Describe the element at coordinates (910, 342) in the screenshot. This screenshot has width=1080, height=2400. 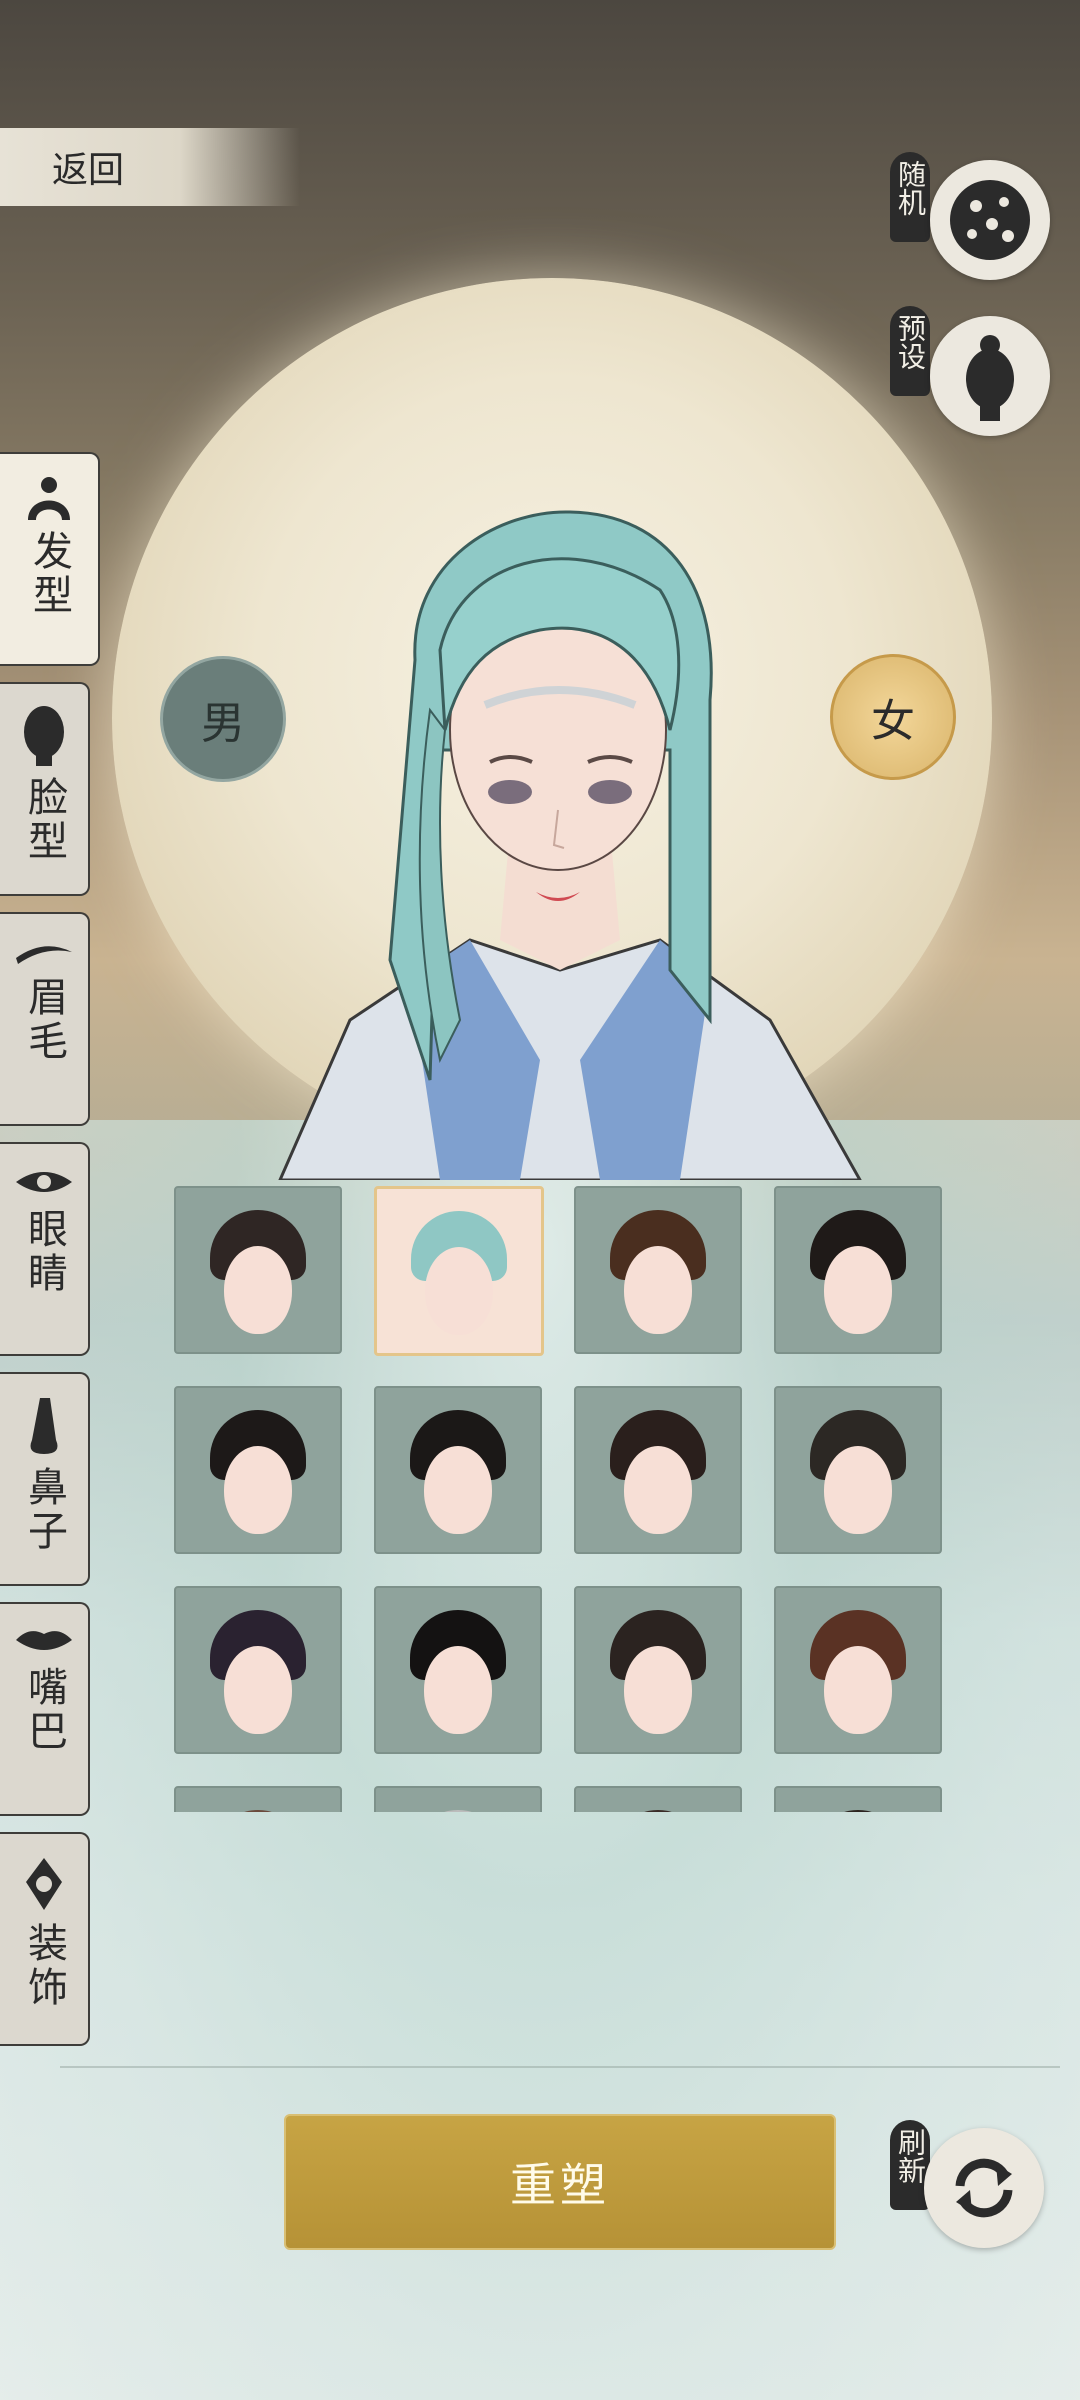
I see `preset-label: 预设` at that location.